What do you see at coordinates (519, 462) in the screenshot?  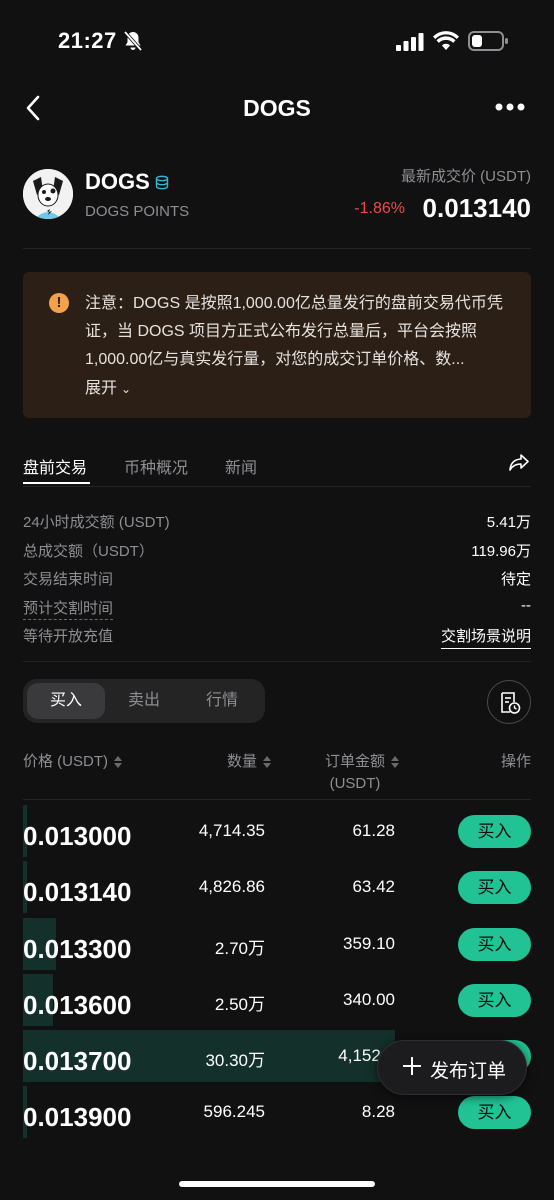 I see `share-icon` at bounding box center [519, 462].